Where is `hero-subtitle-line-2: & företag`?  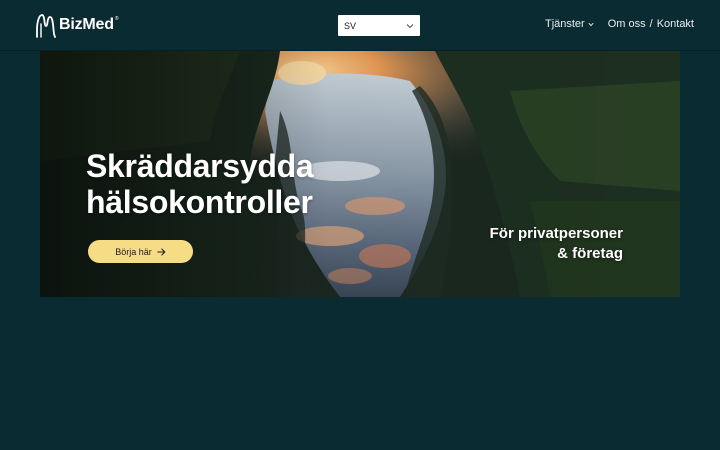 hero-subtitle-line-2: & företag is located at coordinates (590, 253).